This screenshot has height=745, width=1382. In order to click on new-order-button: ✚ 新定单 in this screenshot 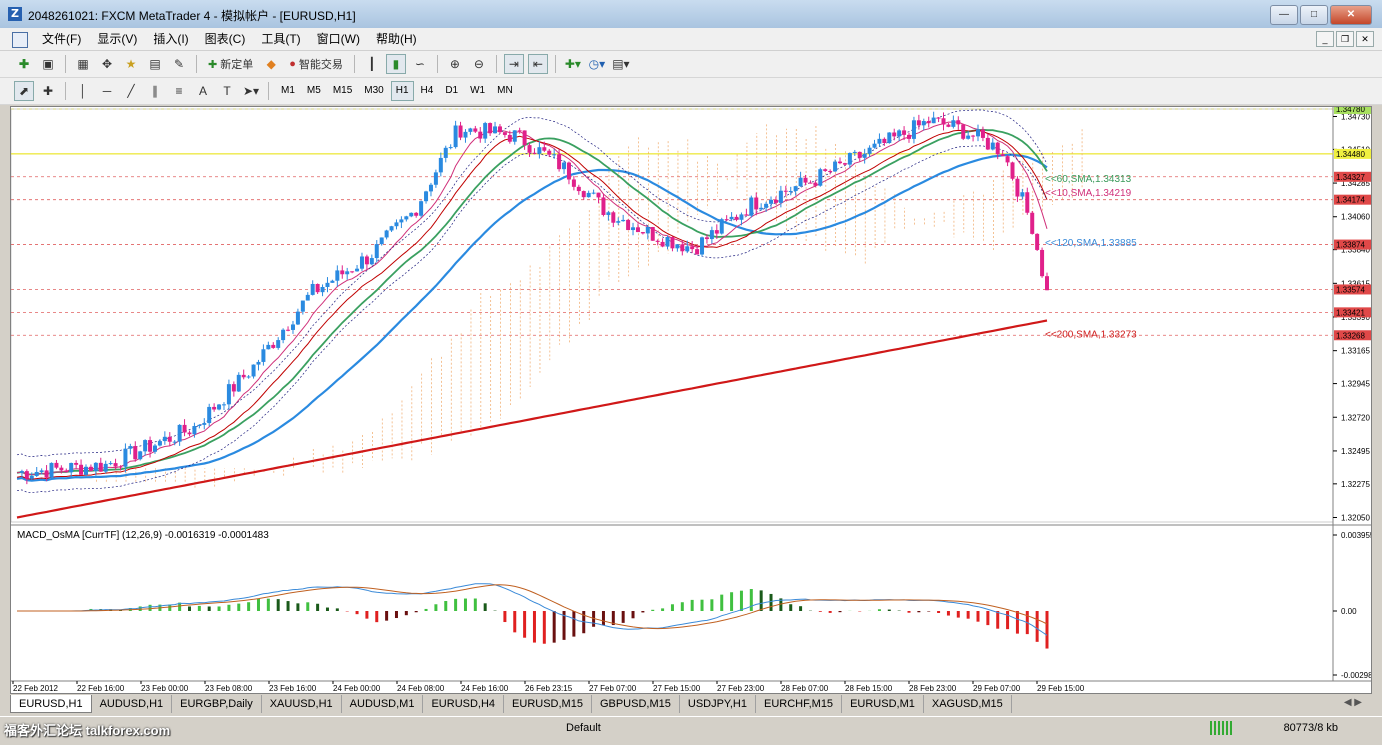, I will do `click(230, 64)`.